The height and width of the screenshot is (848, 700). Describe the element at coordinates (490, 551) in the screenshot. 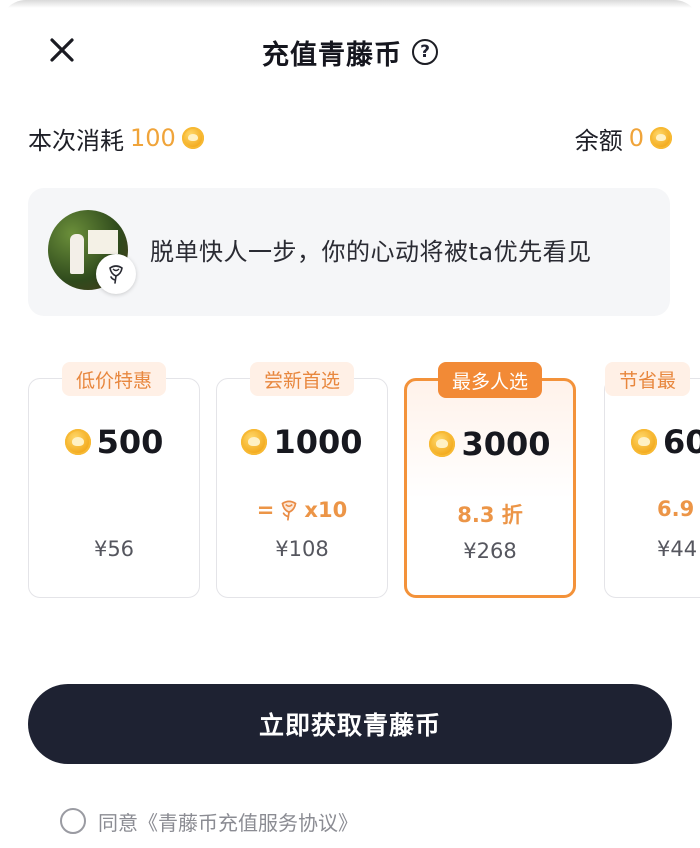

I see `package-price: ¥268` at that location.